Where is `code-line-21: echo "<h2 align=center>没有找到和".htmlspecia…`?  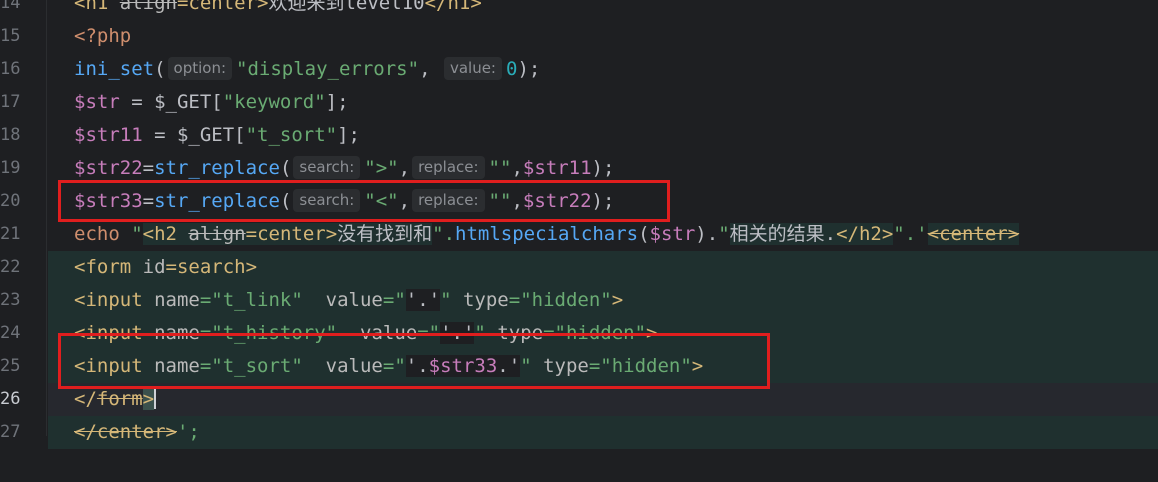
code-line-21: echo "<h2 align=center>没有找到和".htmlspecia… is located at coordinates (603, 234).